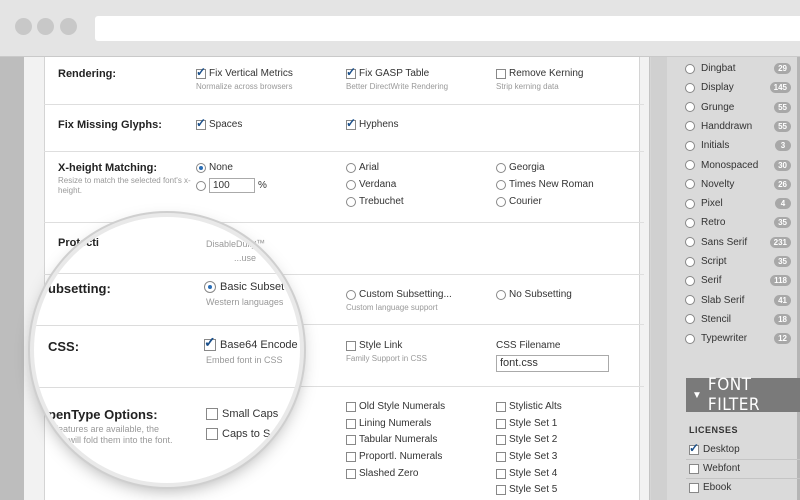 This screenshot has height=500, width=800. Describe the element at coordinates (519, 201) in the screenshot. I see `font-courier-radio: Courier` at that location.